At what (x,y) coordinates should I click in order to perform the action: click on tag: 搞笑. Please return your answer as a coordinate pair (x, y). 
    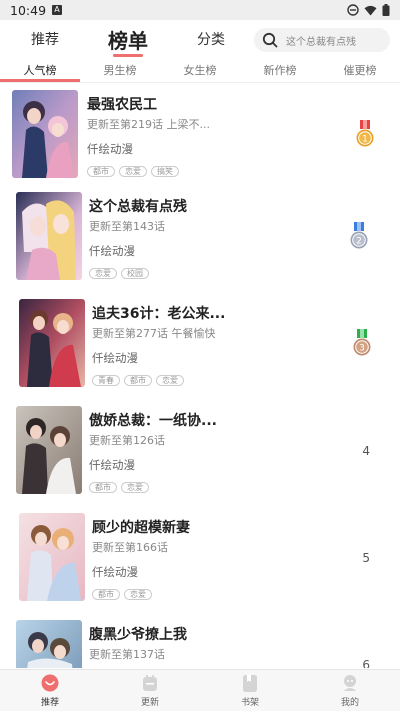
    Looking at the image, I should click on (165, 171).